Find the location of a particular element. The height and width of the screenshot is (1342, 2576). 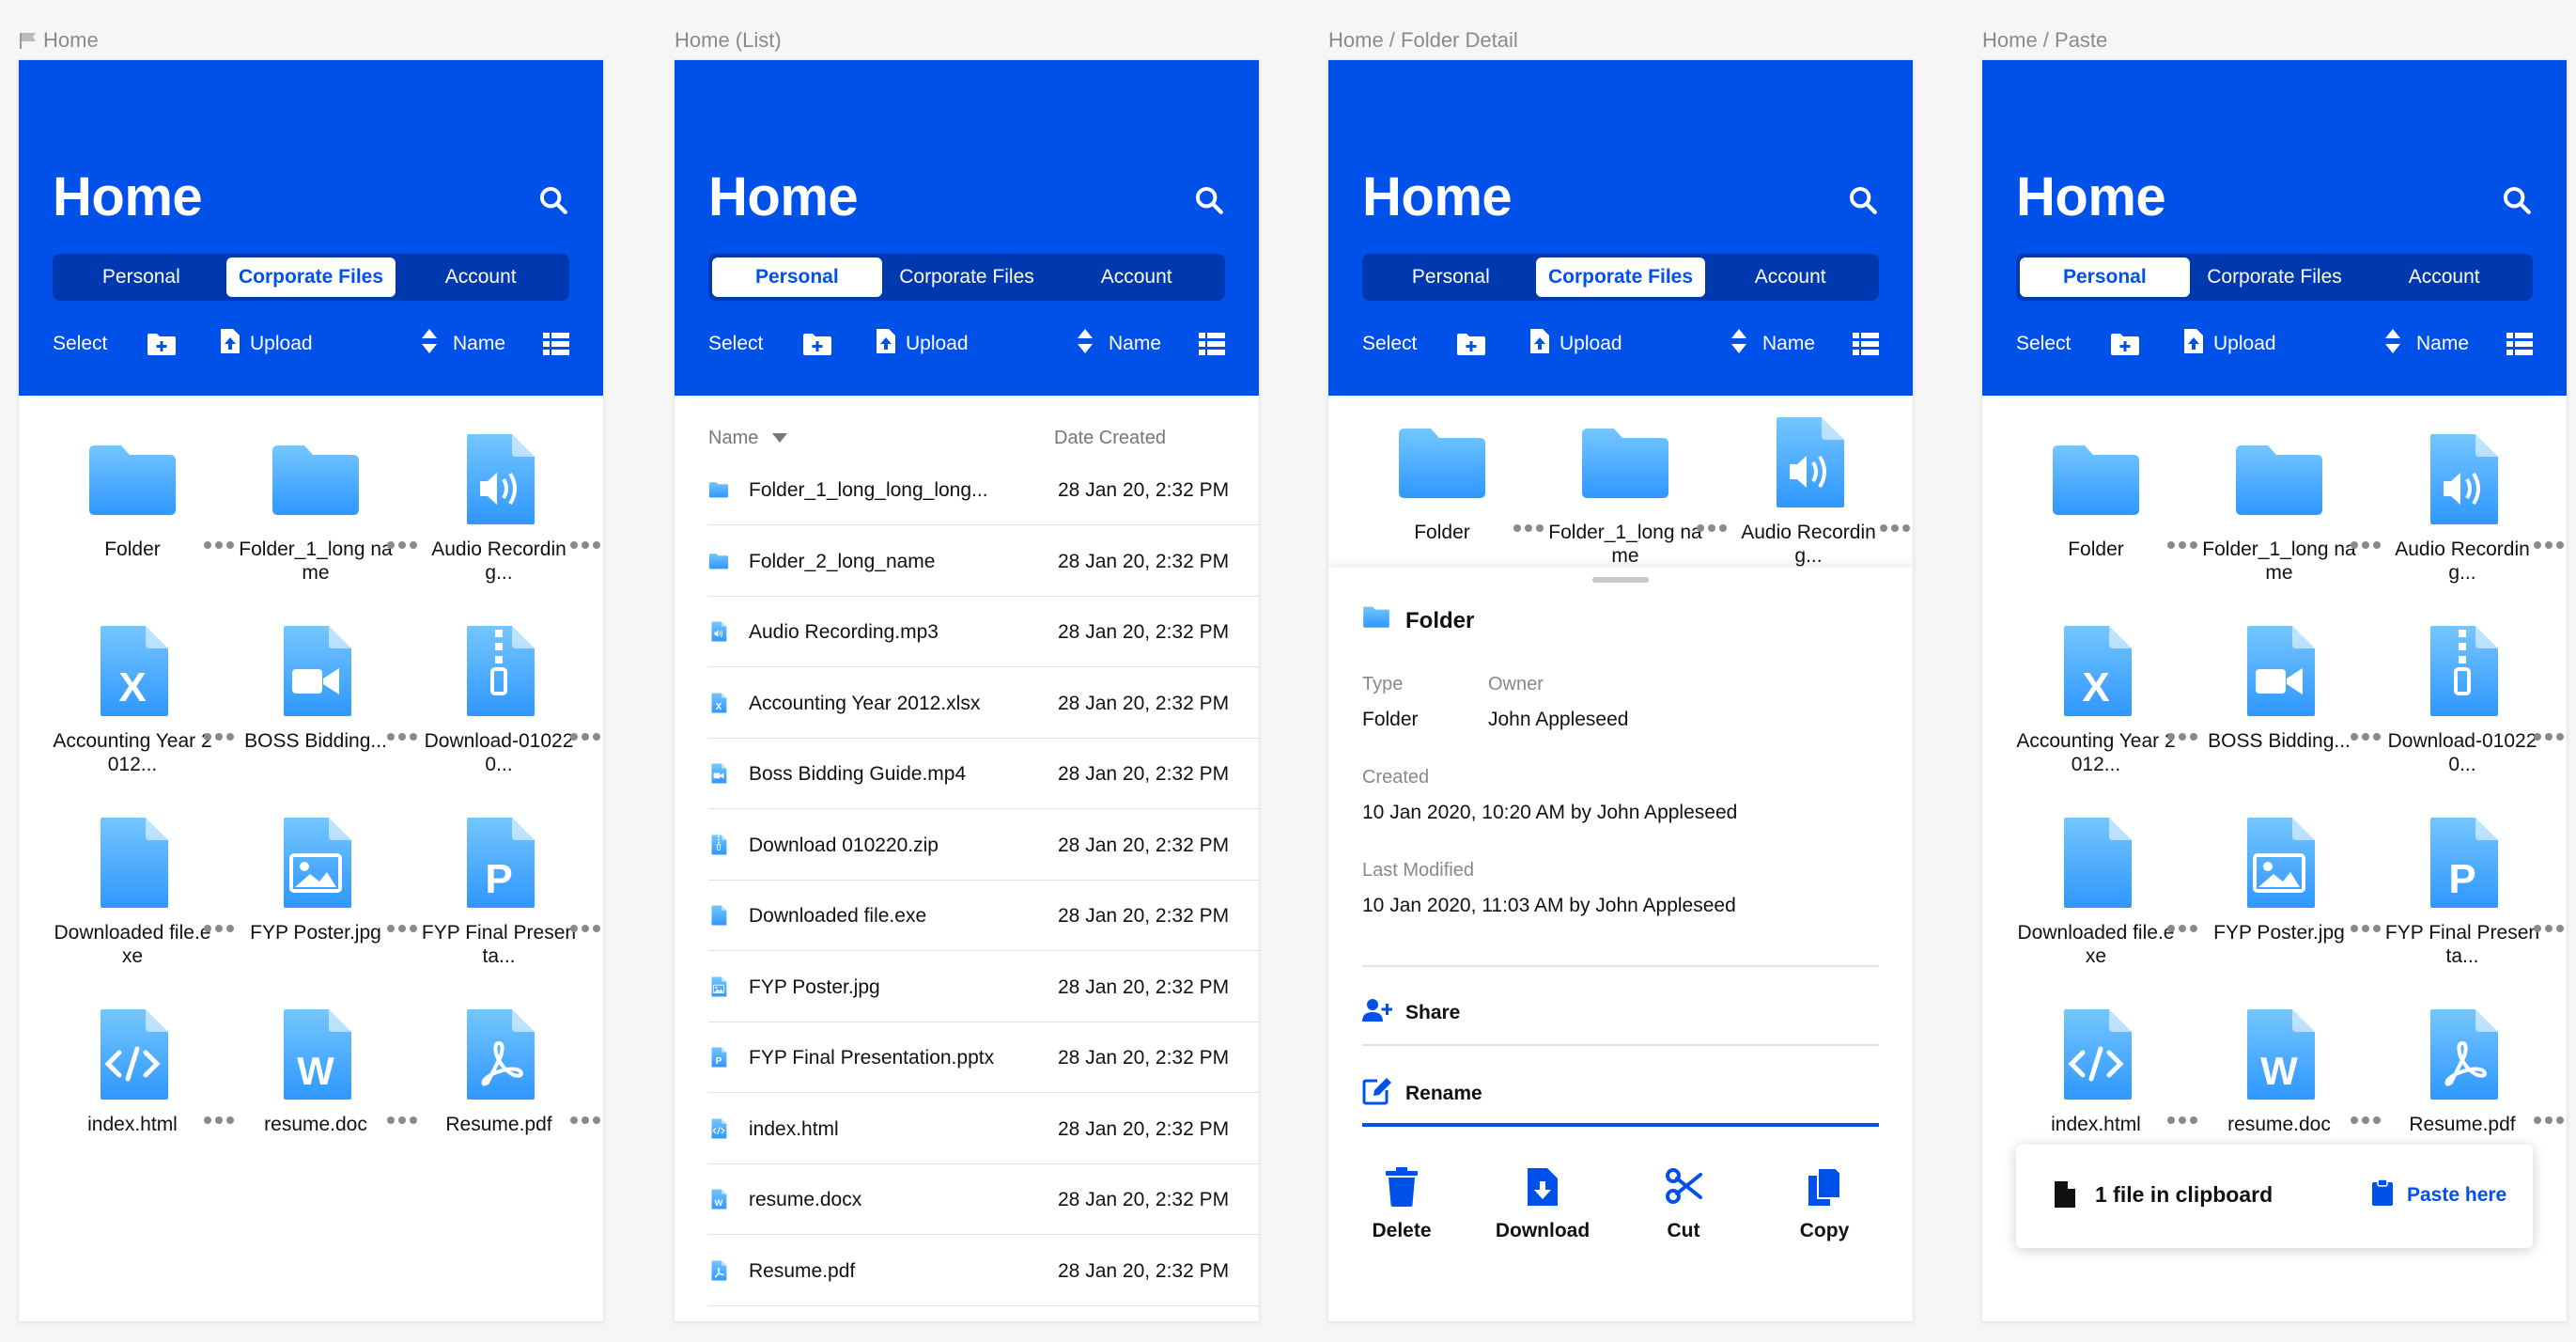

list-item: Audio Recording.mp3 28 Jan 20, 2:32 PM is located at coordinates (984, 632).